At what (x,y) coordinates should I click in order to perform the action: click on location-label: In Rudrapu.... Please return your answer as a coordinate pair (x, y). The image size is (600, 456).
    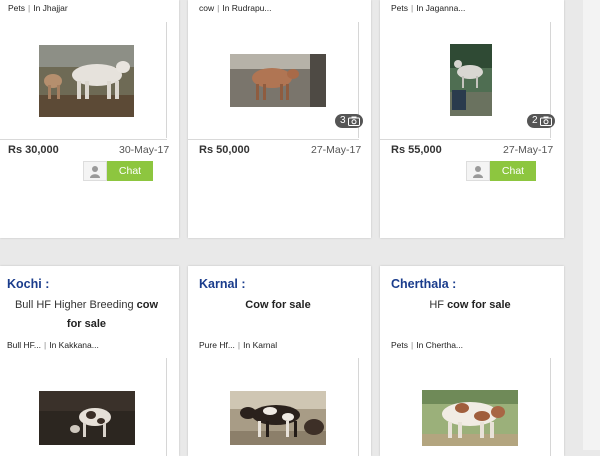
    Looking at the image, I should click on (247, 8).